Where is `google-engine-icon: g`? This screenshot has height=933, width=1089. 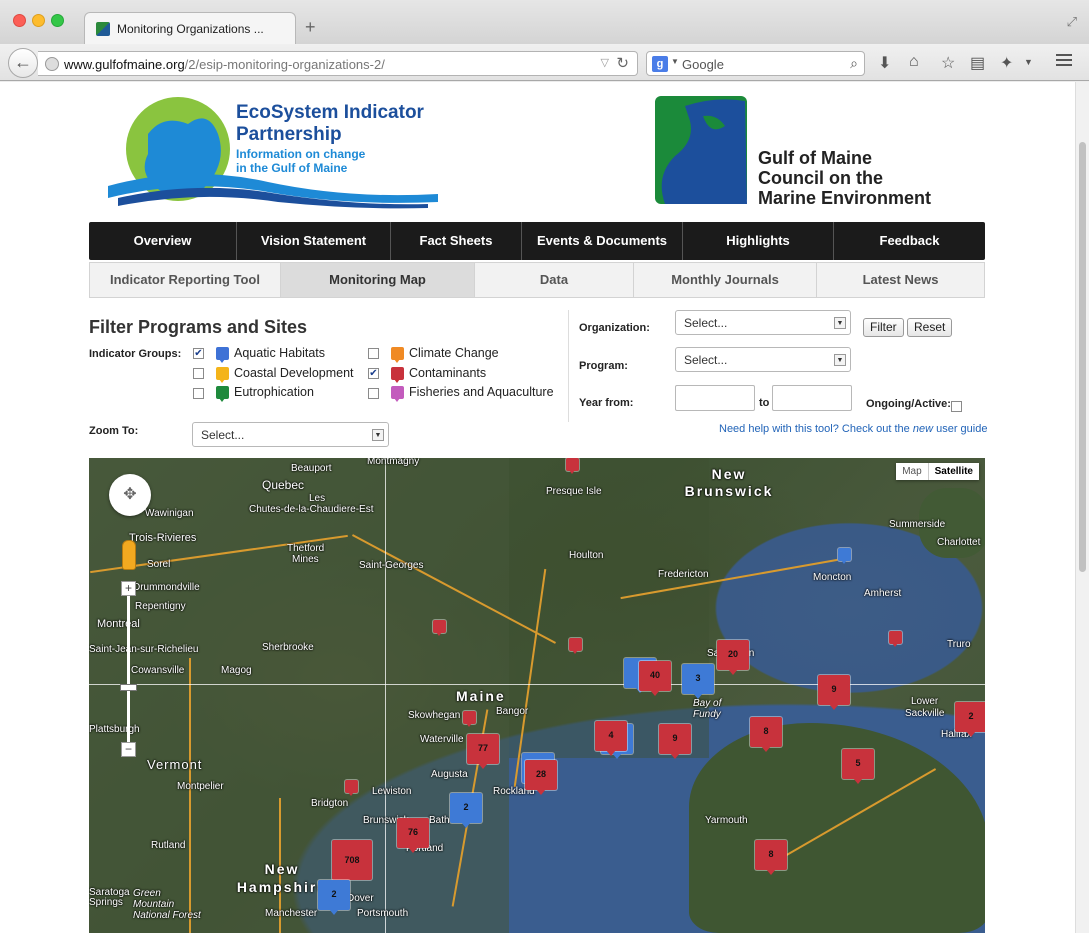 google-engine-icon: g is located at coordinates (660, 64).